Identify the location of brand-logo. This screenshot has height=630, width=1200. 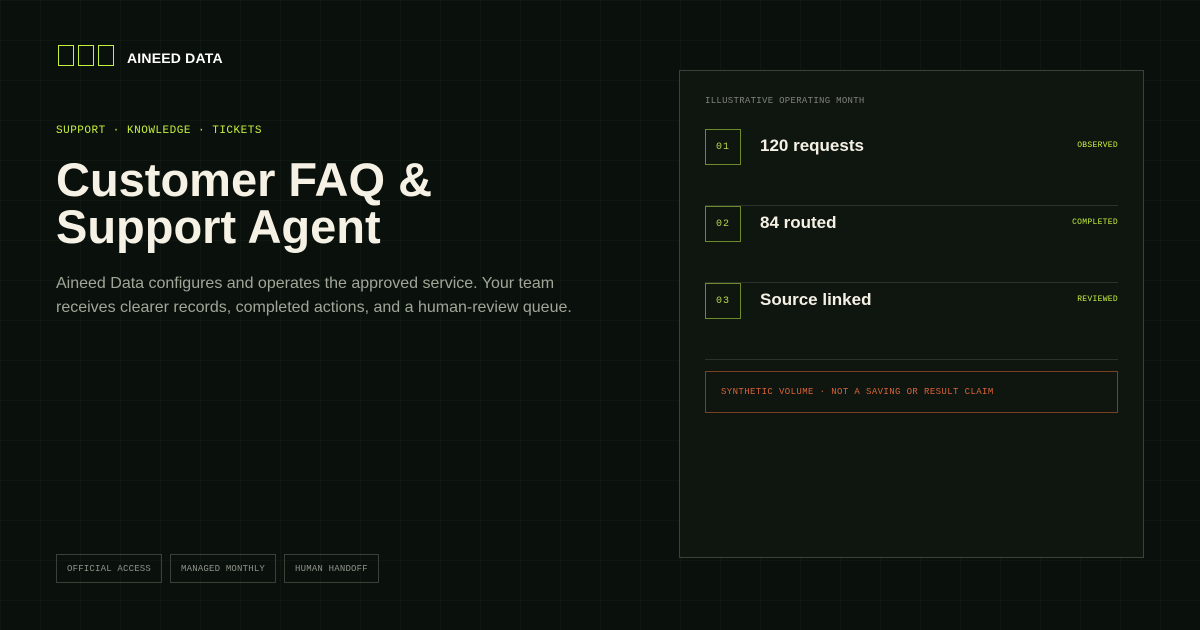
(86, 55).